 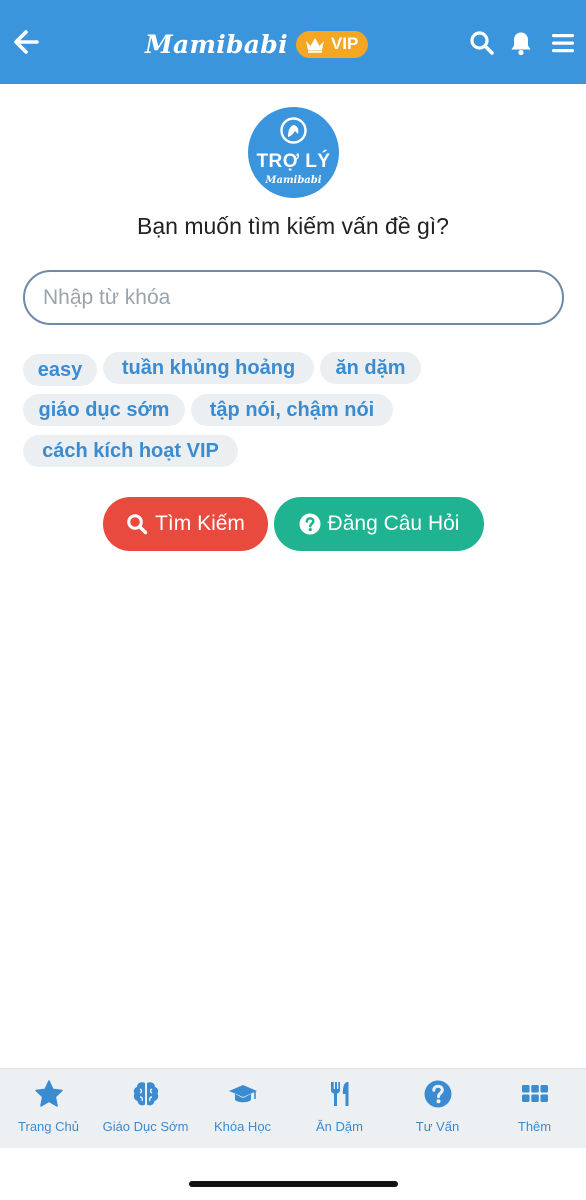 I want to click on nav-item-consult: Tư Vấn, so click(x=437, y=1109).